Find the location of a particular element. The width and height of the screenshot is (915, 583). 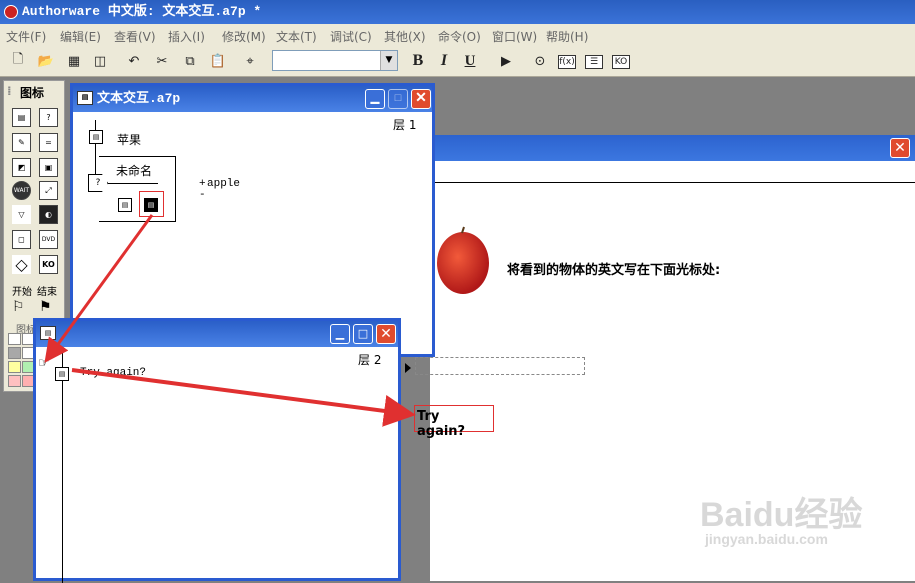

toolbar: 🗋 📂 ▦ ◫ ↶ ✂ ⧉ 📋 ⌖ B I U ▶ ⊙ f(x) ☰ KO is located at coordinates (457, 61).